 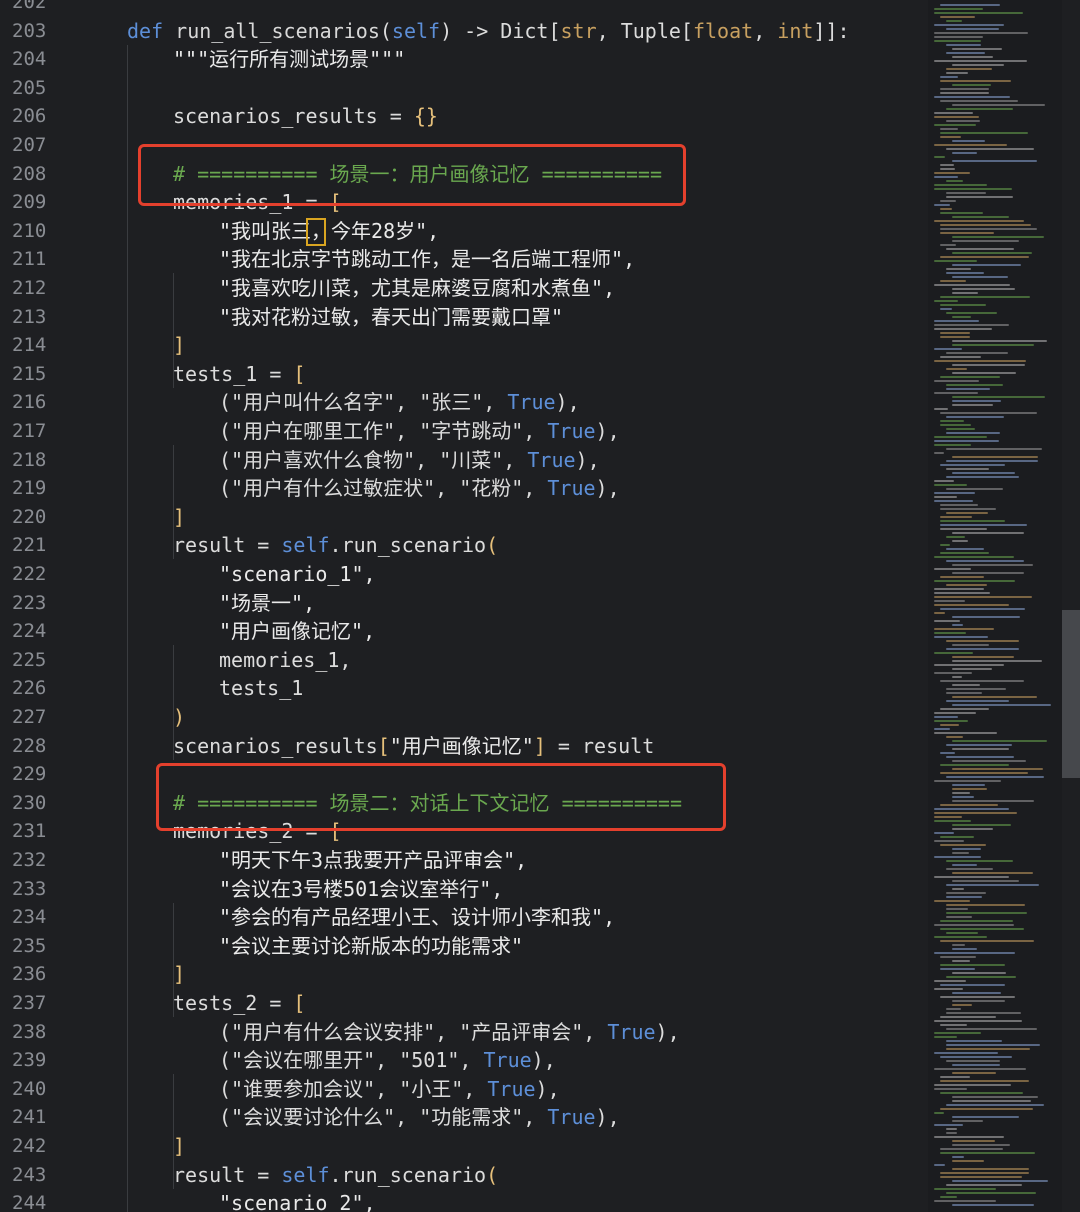 I want to click on code-line: 224 "用户画像记忆",, so click(x=462, y=631).